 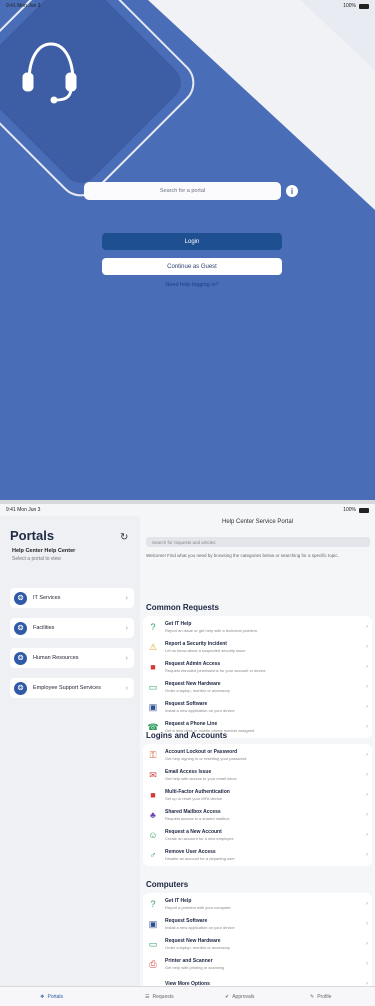 What do you see at coordinates (147, 996) in the screenshot?
I see `requests-icon: ☰` at bounding box center [147, 996].